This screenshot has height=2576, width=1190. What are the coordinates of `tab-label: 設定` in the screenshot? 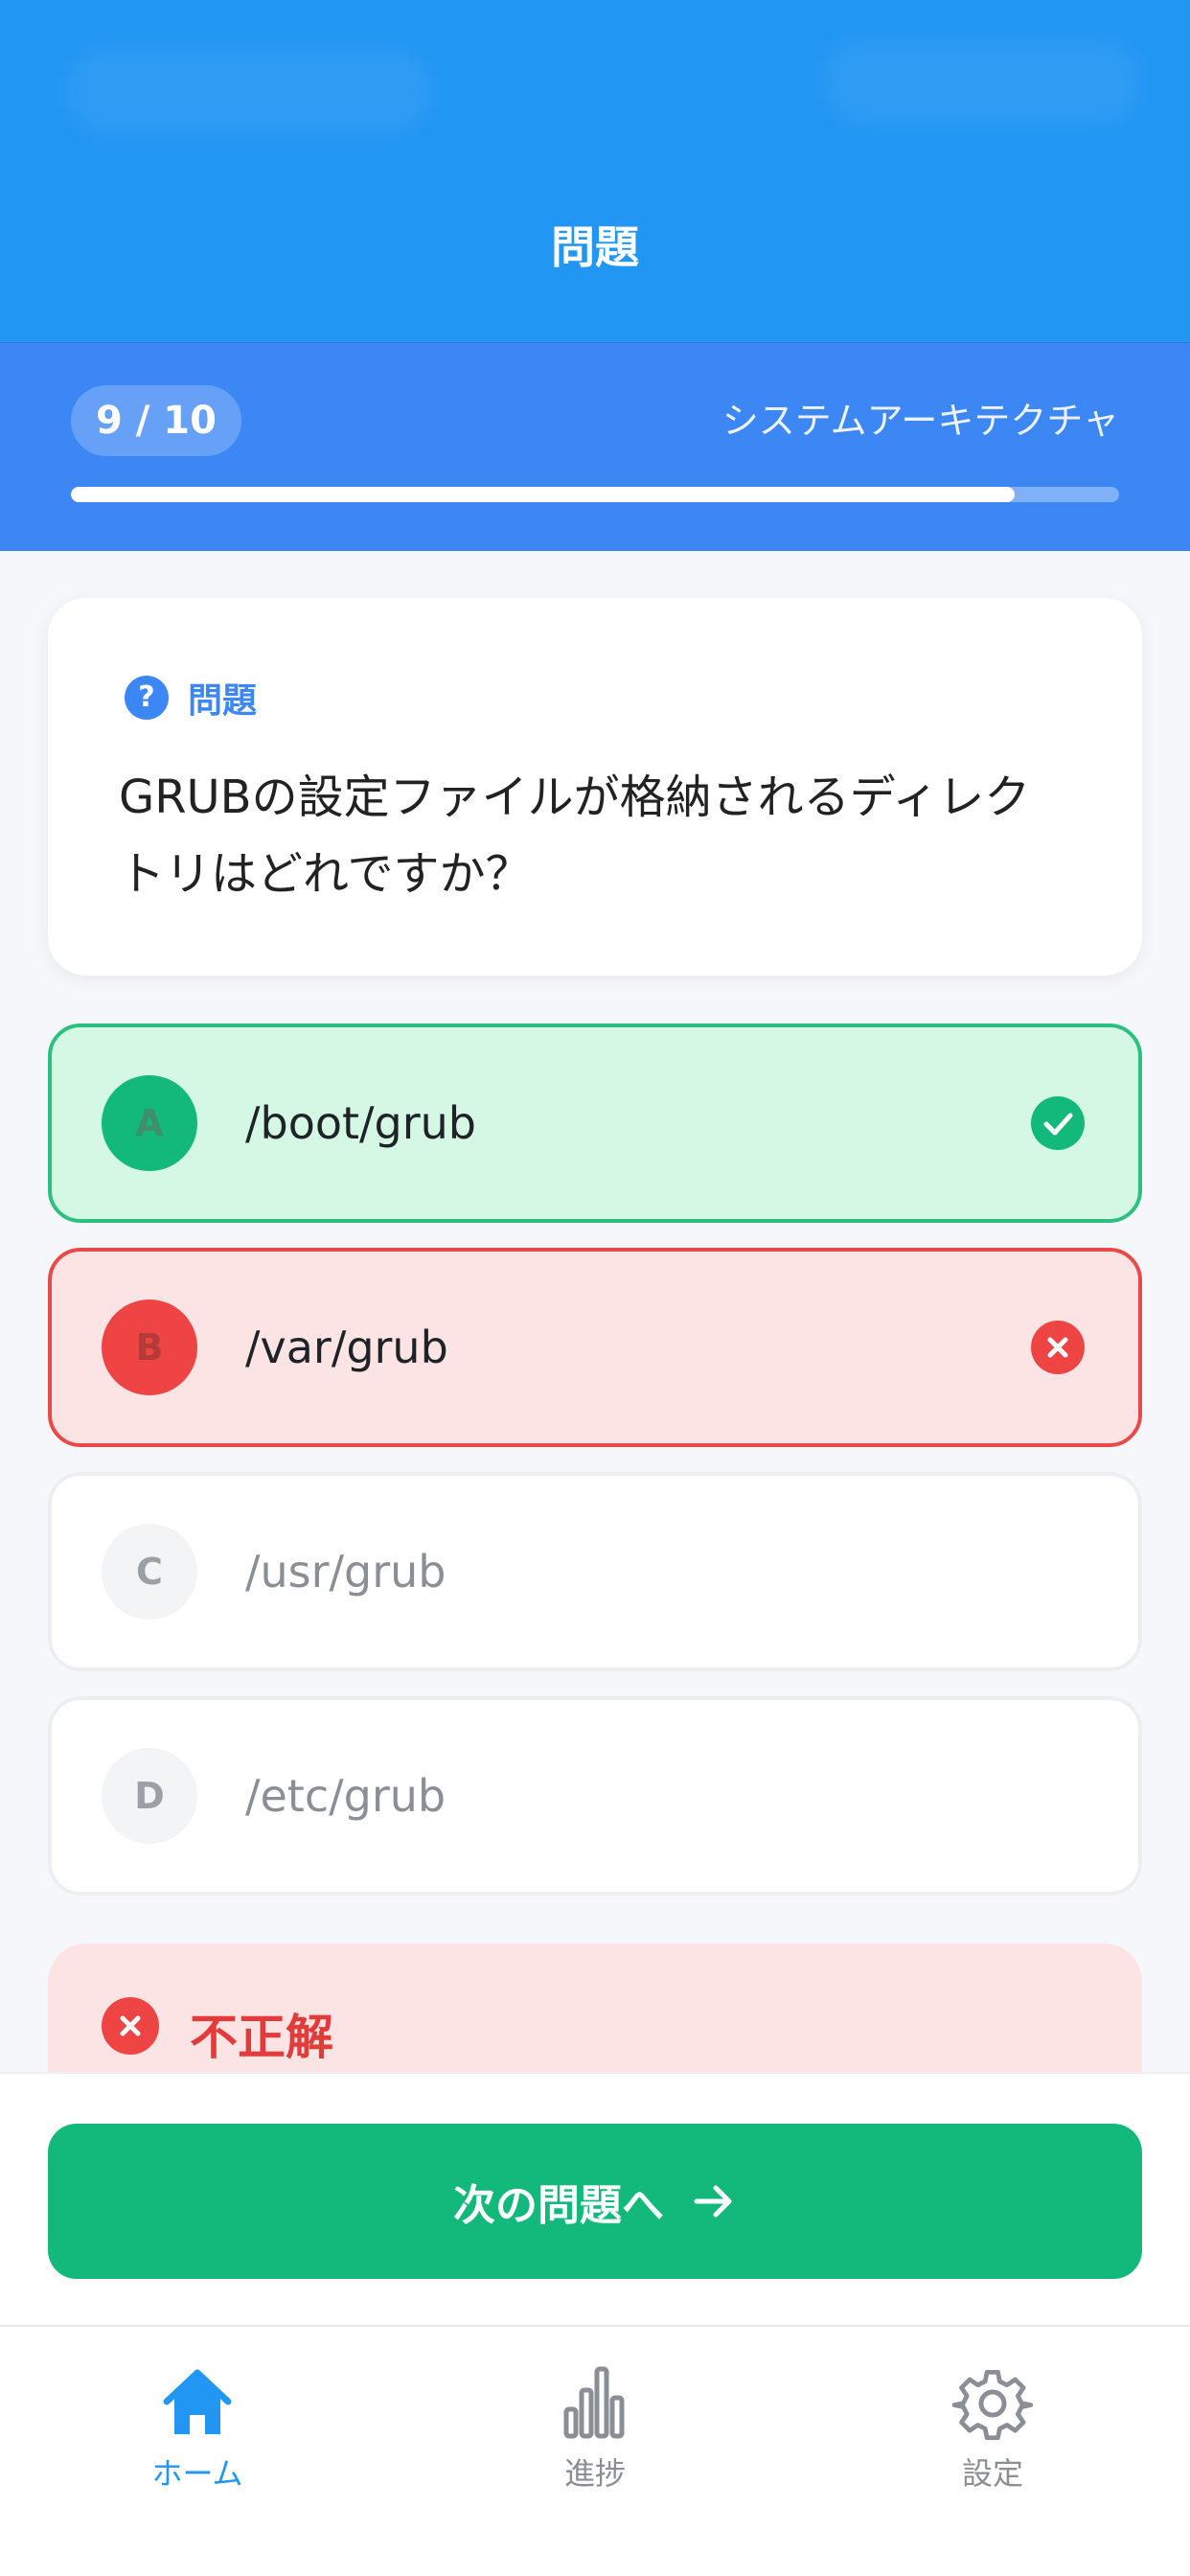 It's located at (992, 2473).